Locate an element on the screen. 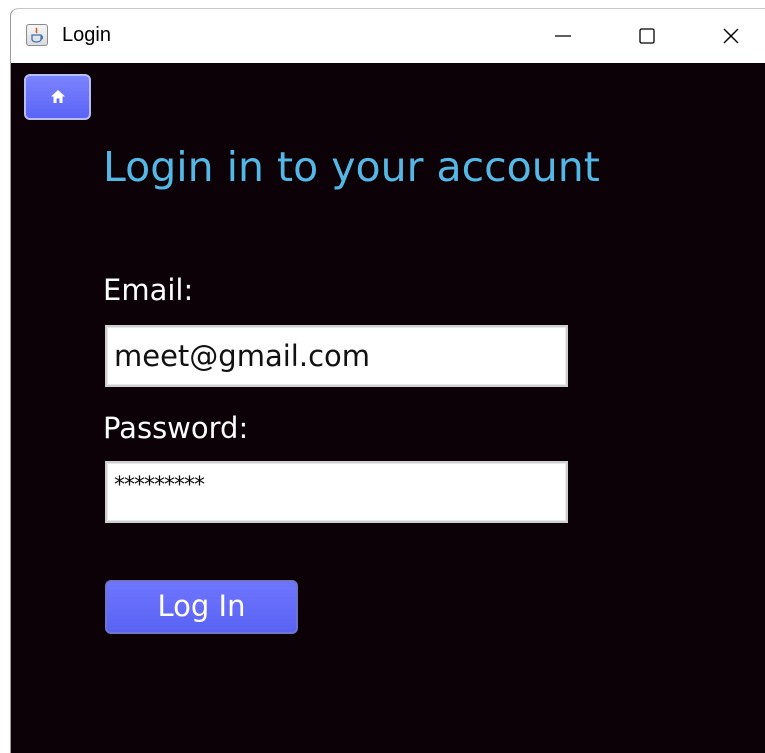 This screenshot has height=753, width=765. password-label: Password: is located at coordinates (176, 428).